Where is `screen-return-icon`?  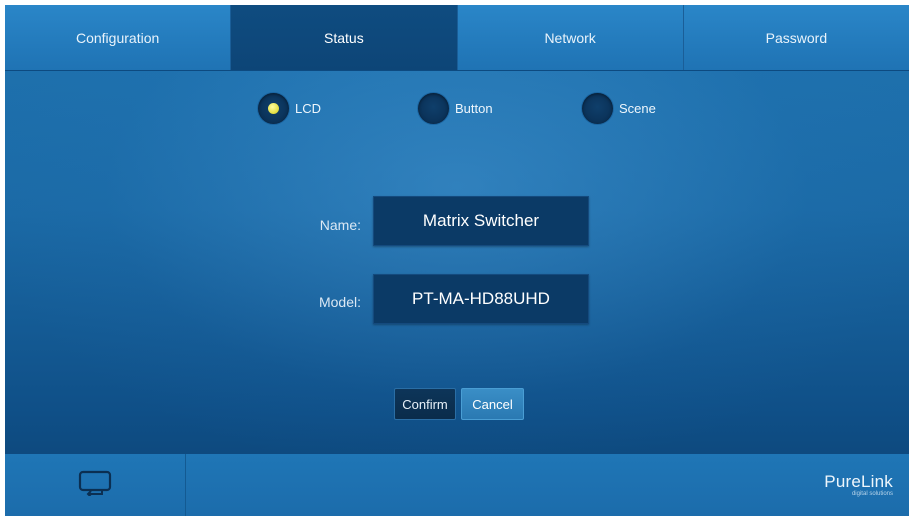 screen-return-icon is located at coordinates (95, 485).